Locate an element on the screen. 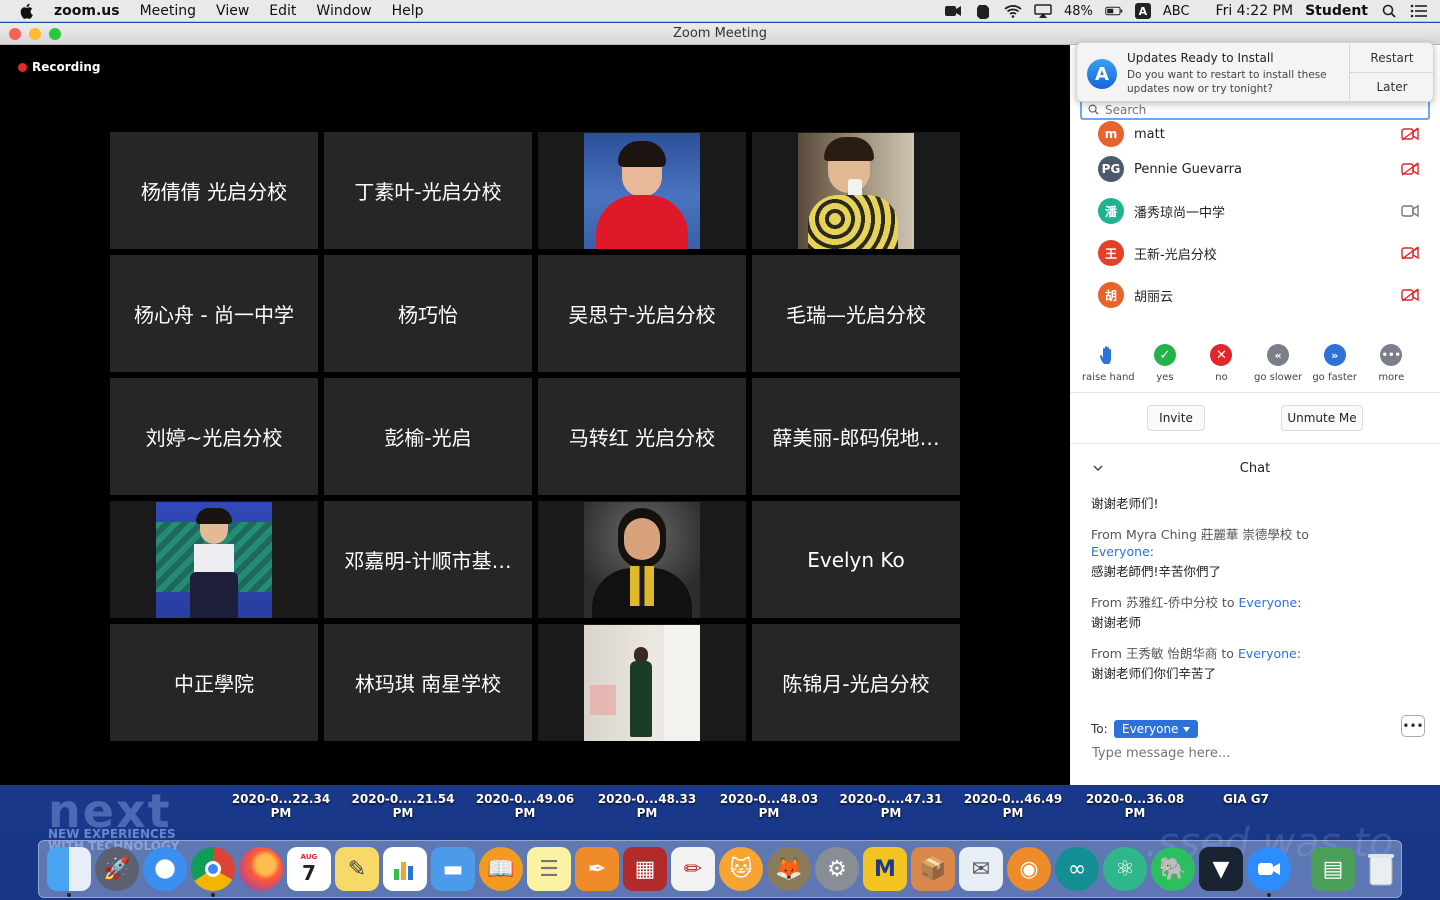  participant-row: 王 王新-光启分校 is located at coordinates (1262, 253).